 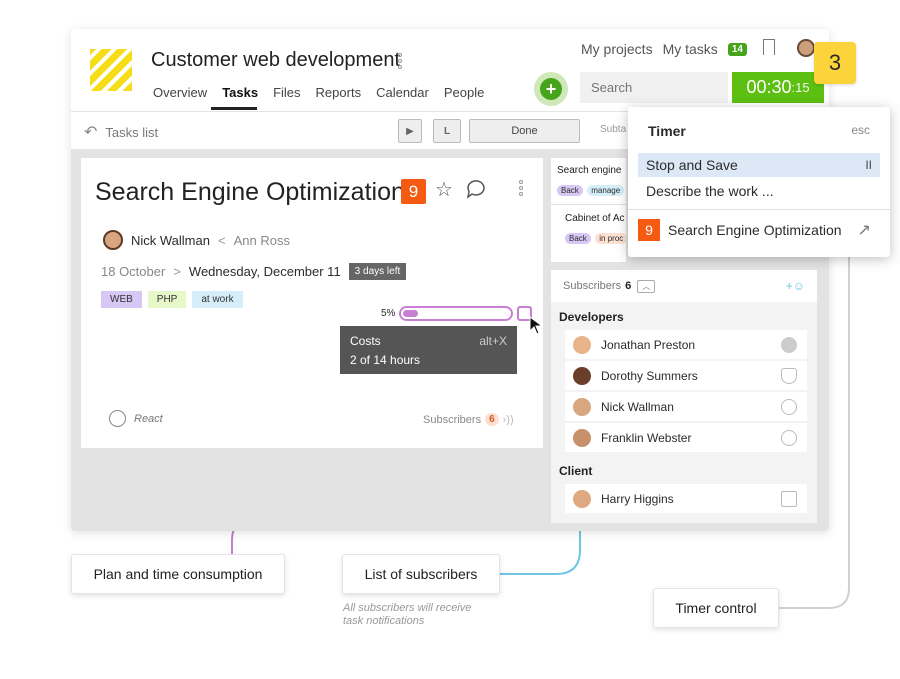 I want to click on react-label: React, so click(x=148, y=418).